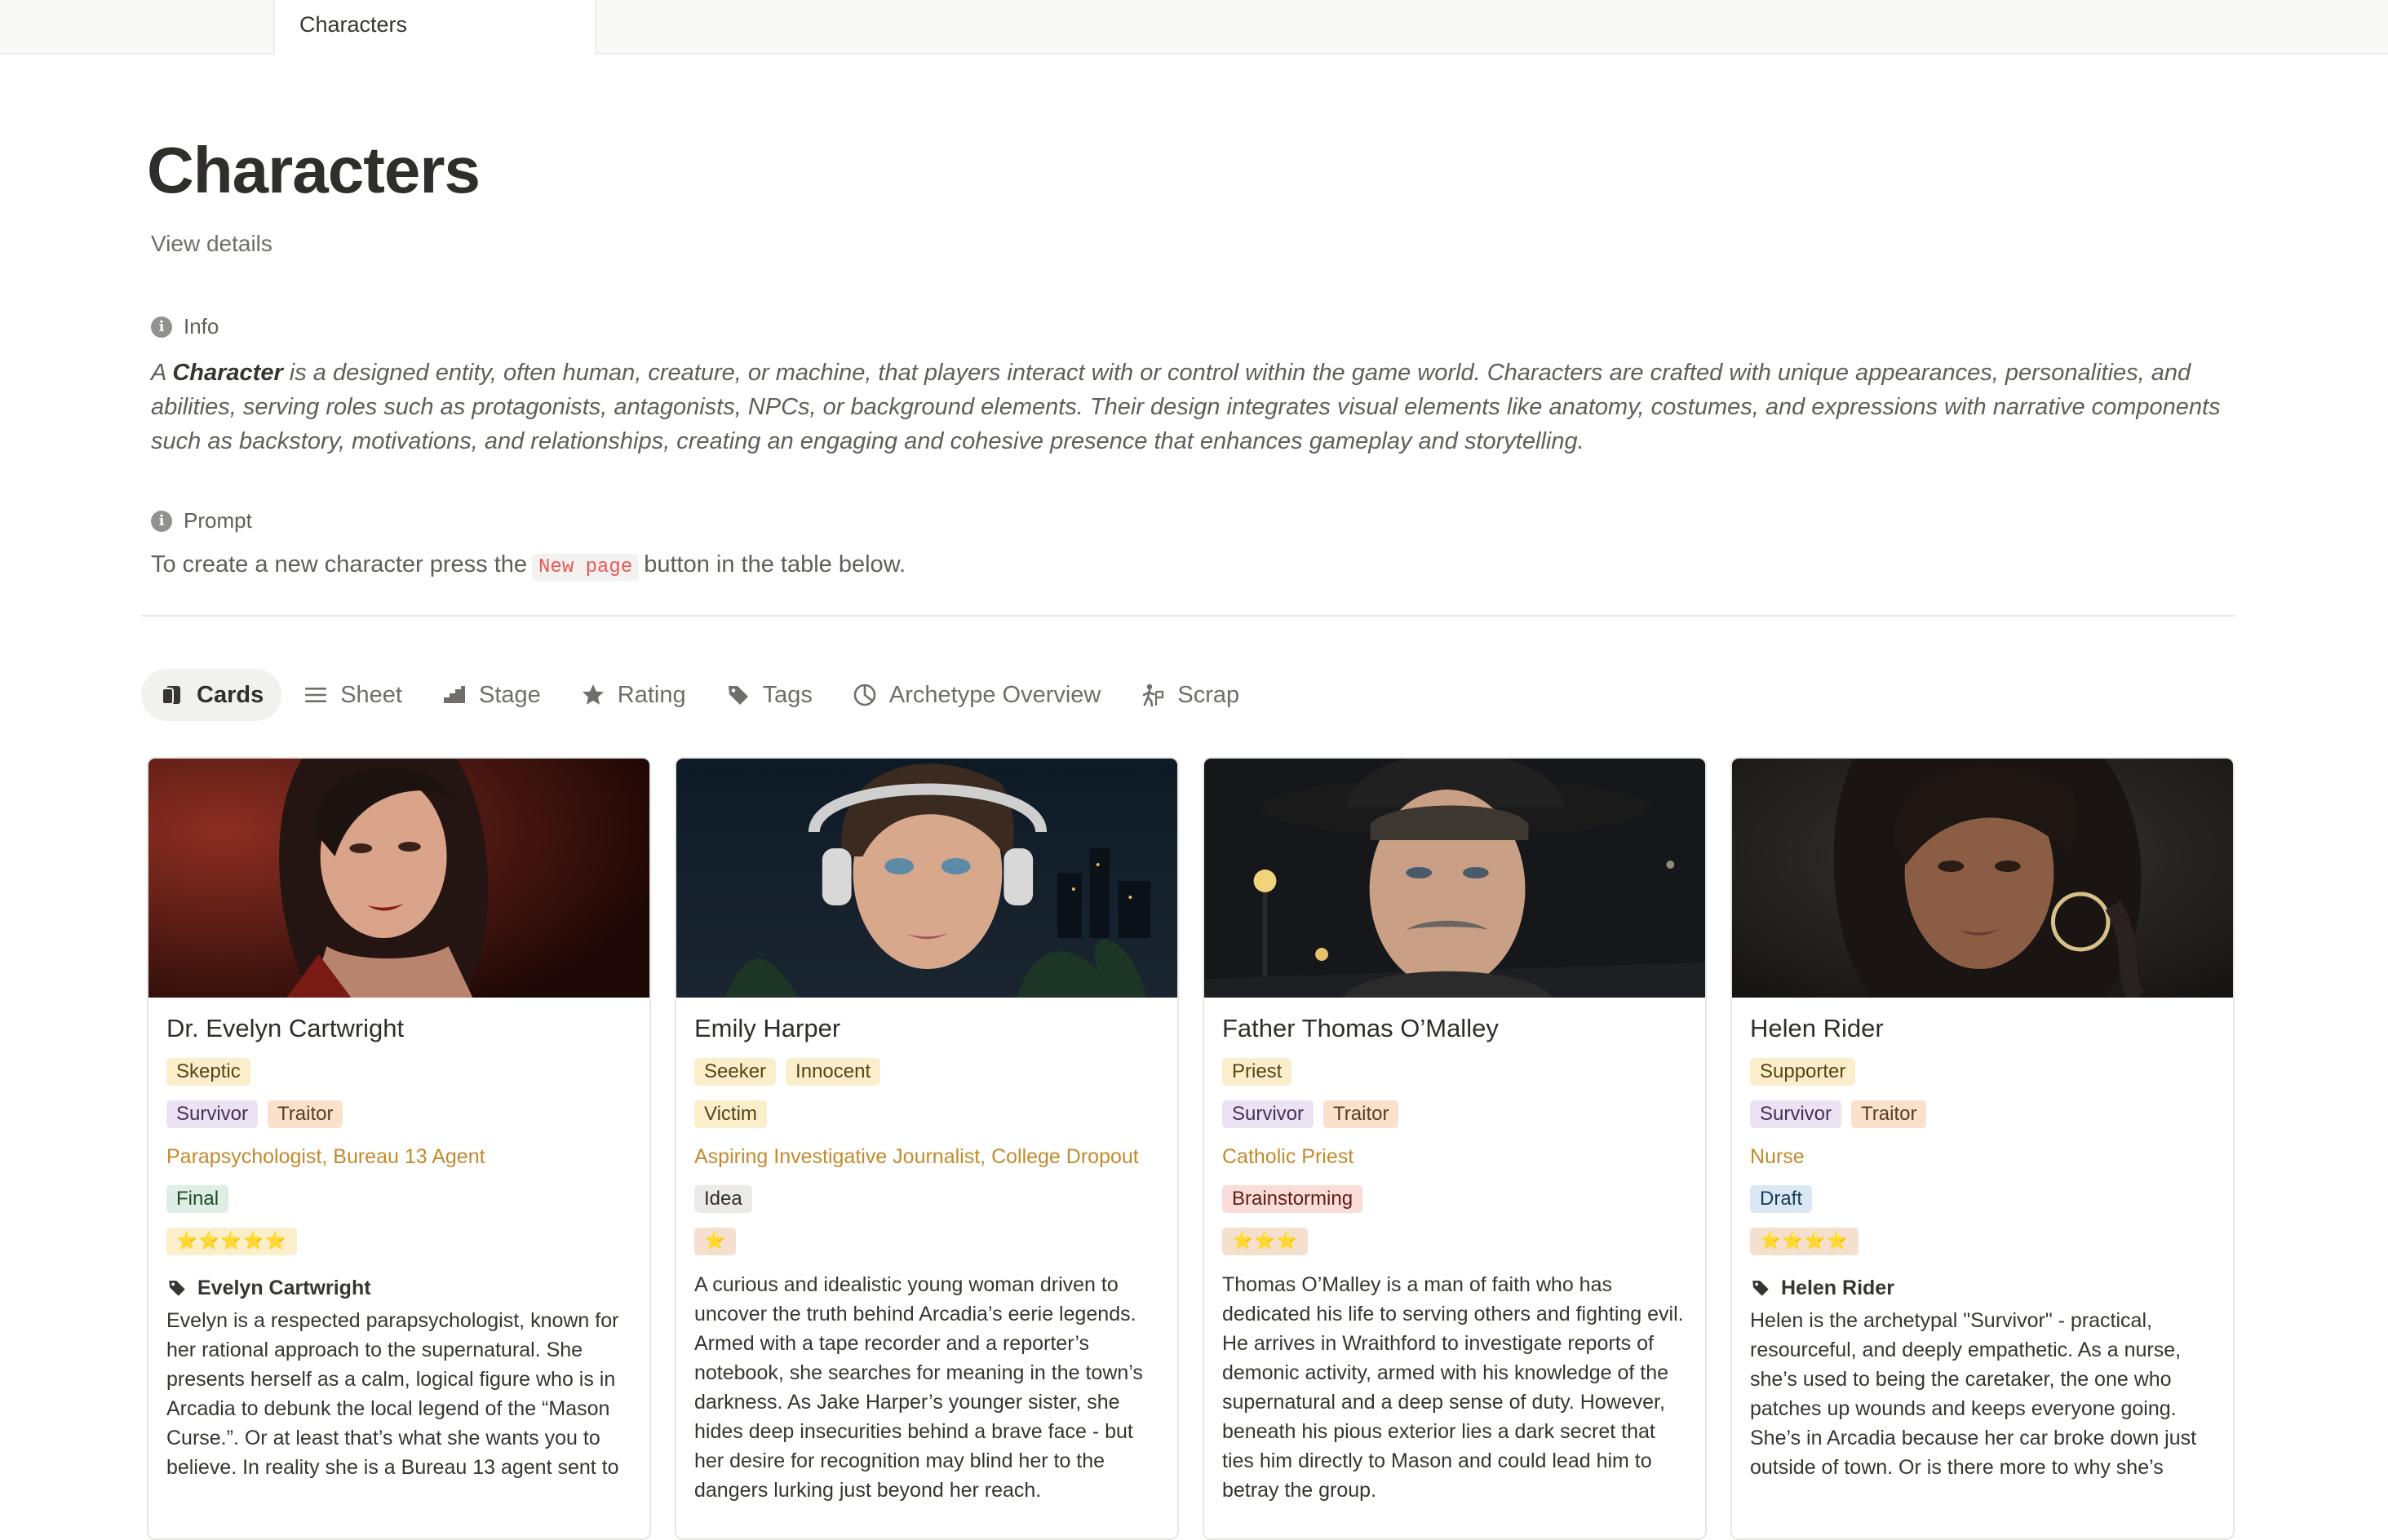 This screenshot has height=1540, width=2388. What do you see at coordinates (775, 564) in the screenshot?
I see `prompt-after: button in the table below.` at bounding box center [775, 564].